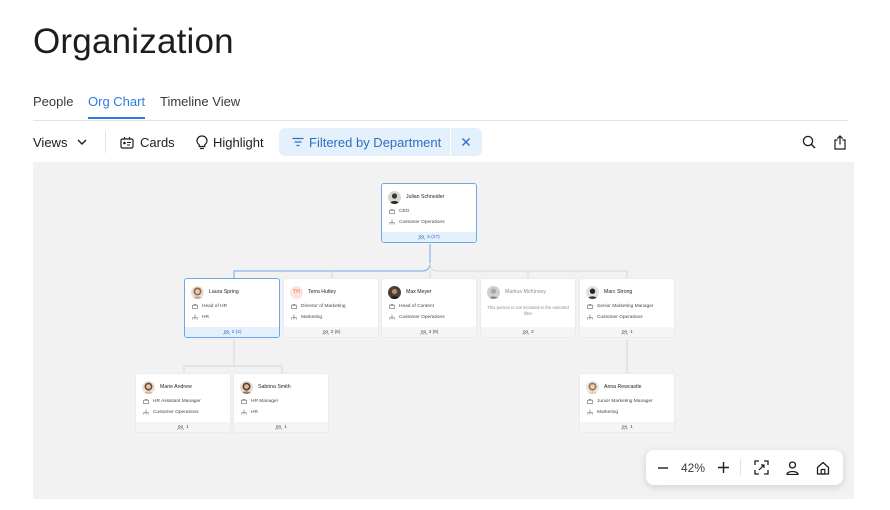 The width and height of the screenshot is (890, 510). Describe the element at coordinates (404, 211) in the screenshot. I see `node-title: CEO` at that location.